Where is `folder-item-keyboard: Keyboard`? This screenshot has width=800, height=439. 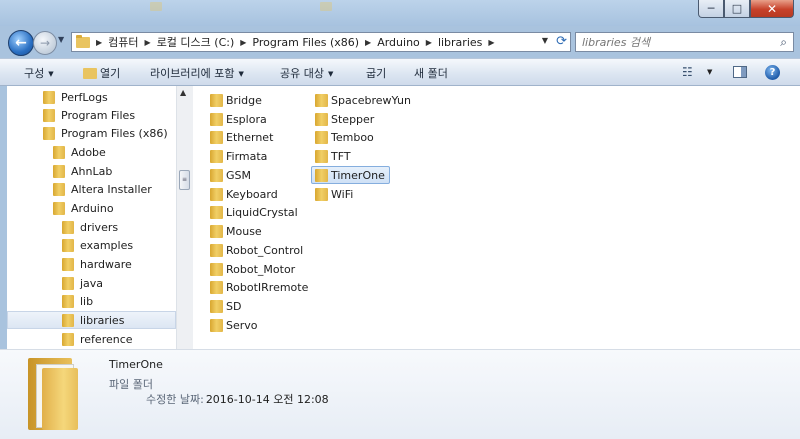
folder-item-keyboard: Keyboard is located at coordinates (246, 194).